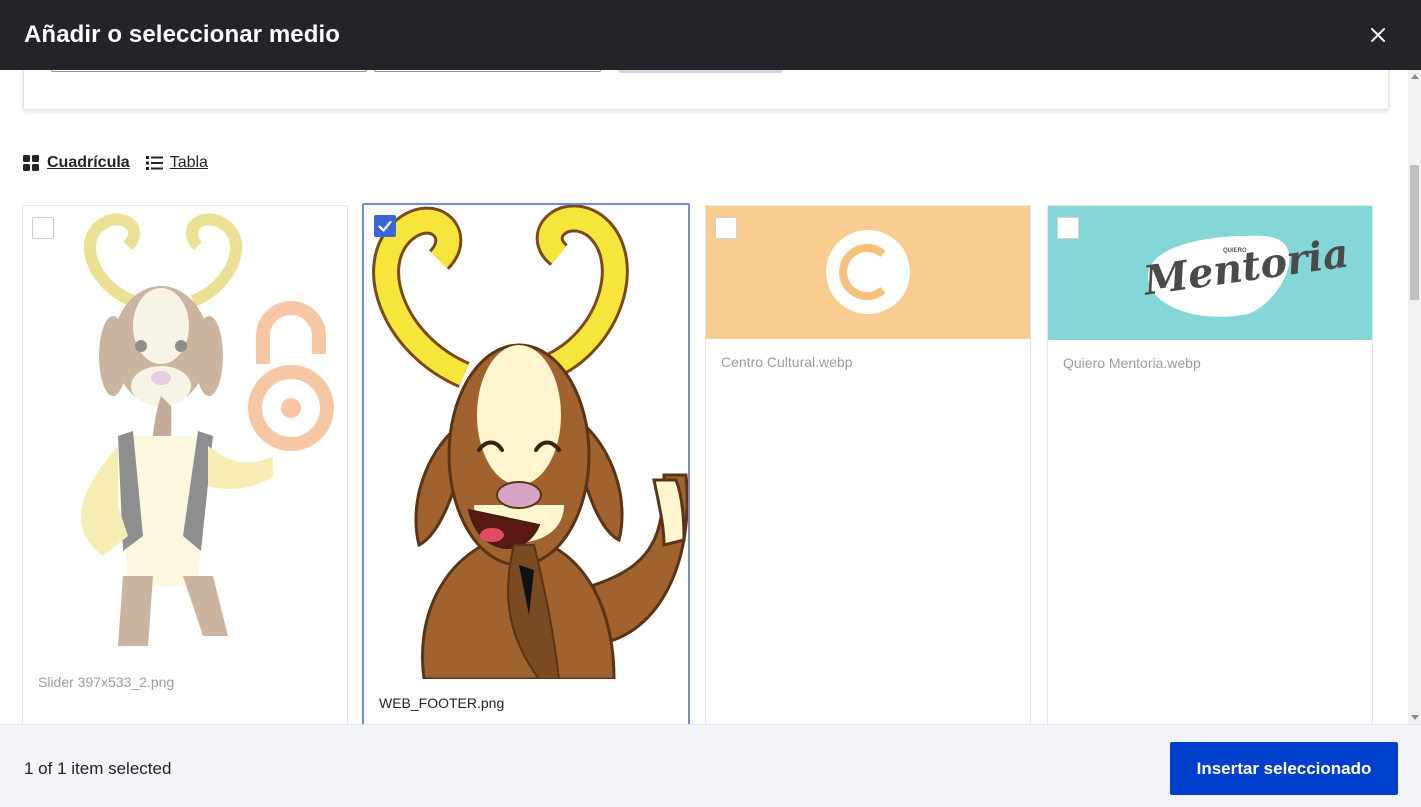  Describe the element at coordinates (106, 682) in the screenshot. I see `media-filename: Slider 397x533_2.png` at that location.